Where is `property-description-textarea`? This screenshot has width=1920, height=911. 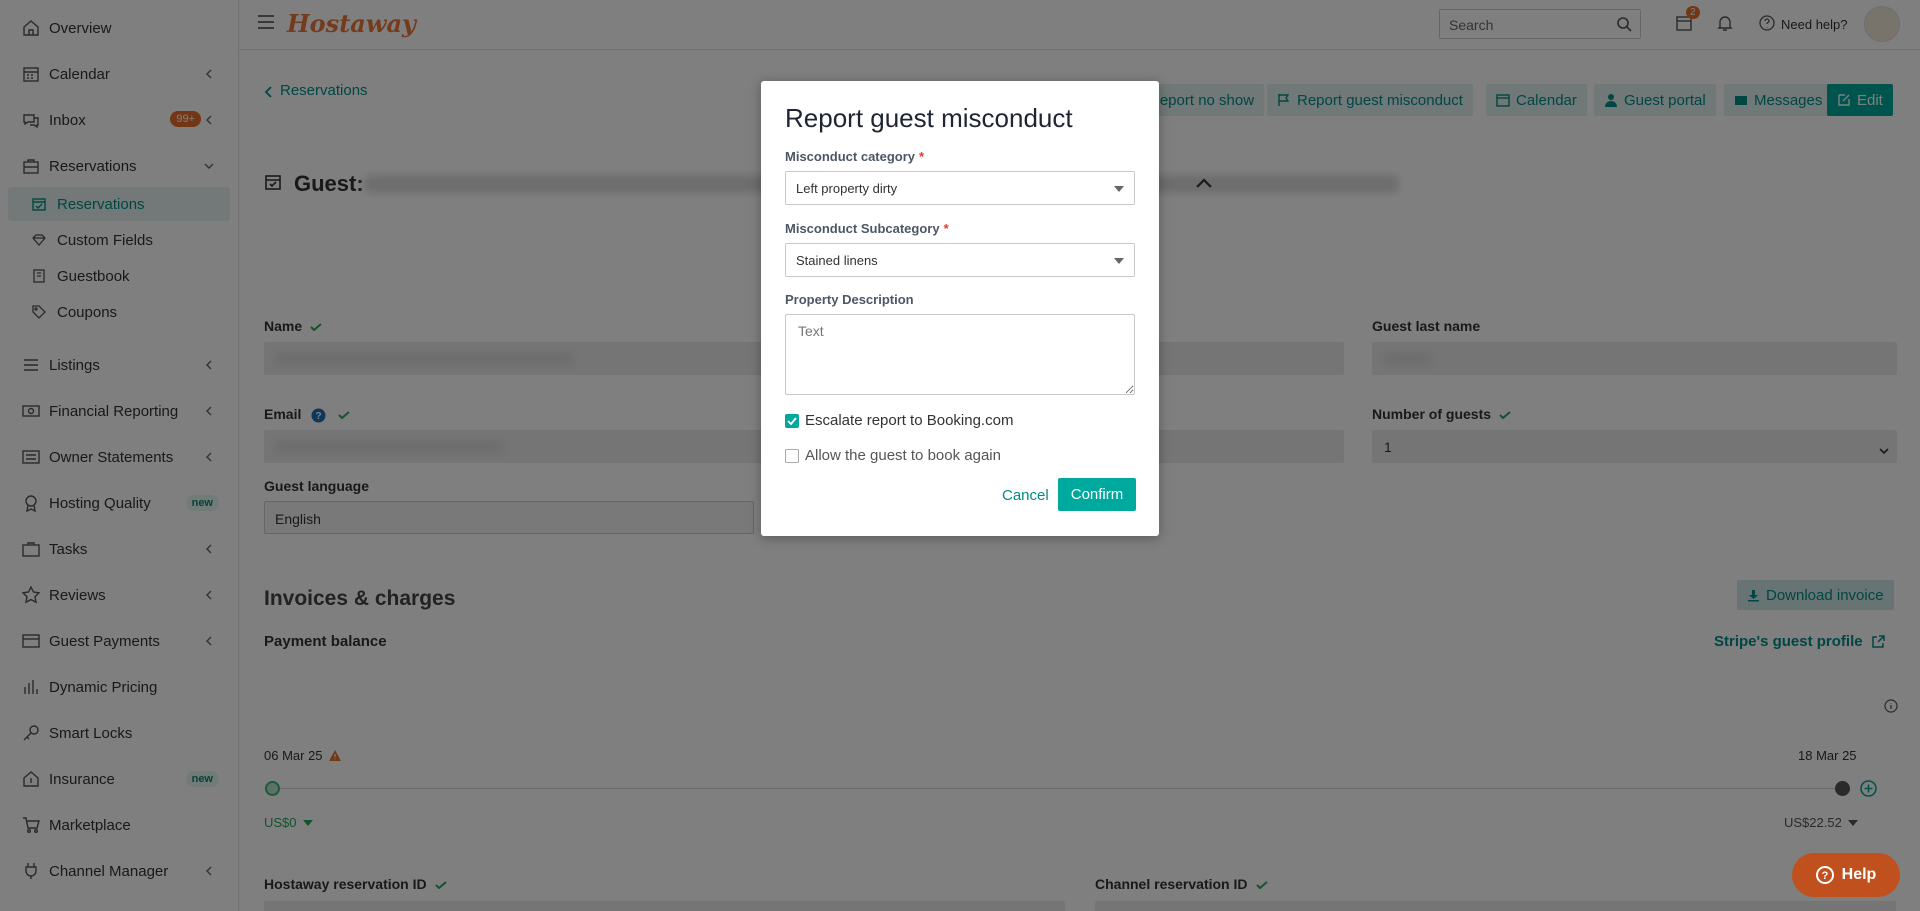 property-description-textarea is located at coordinates (960, 354).